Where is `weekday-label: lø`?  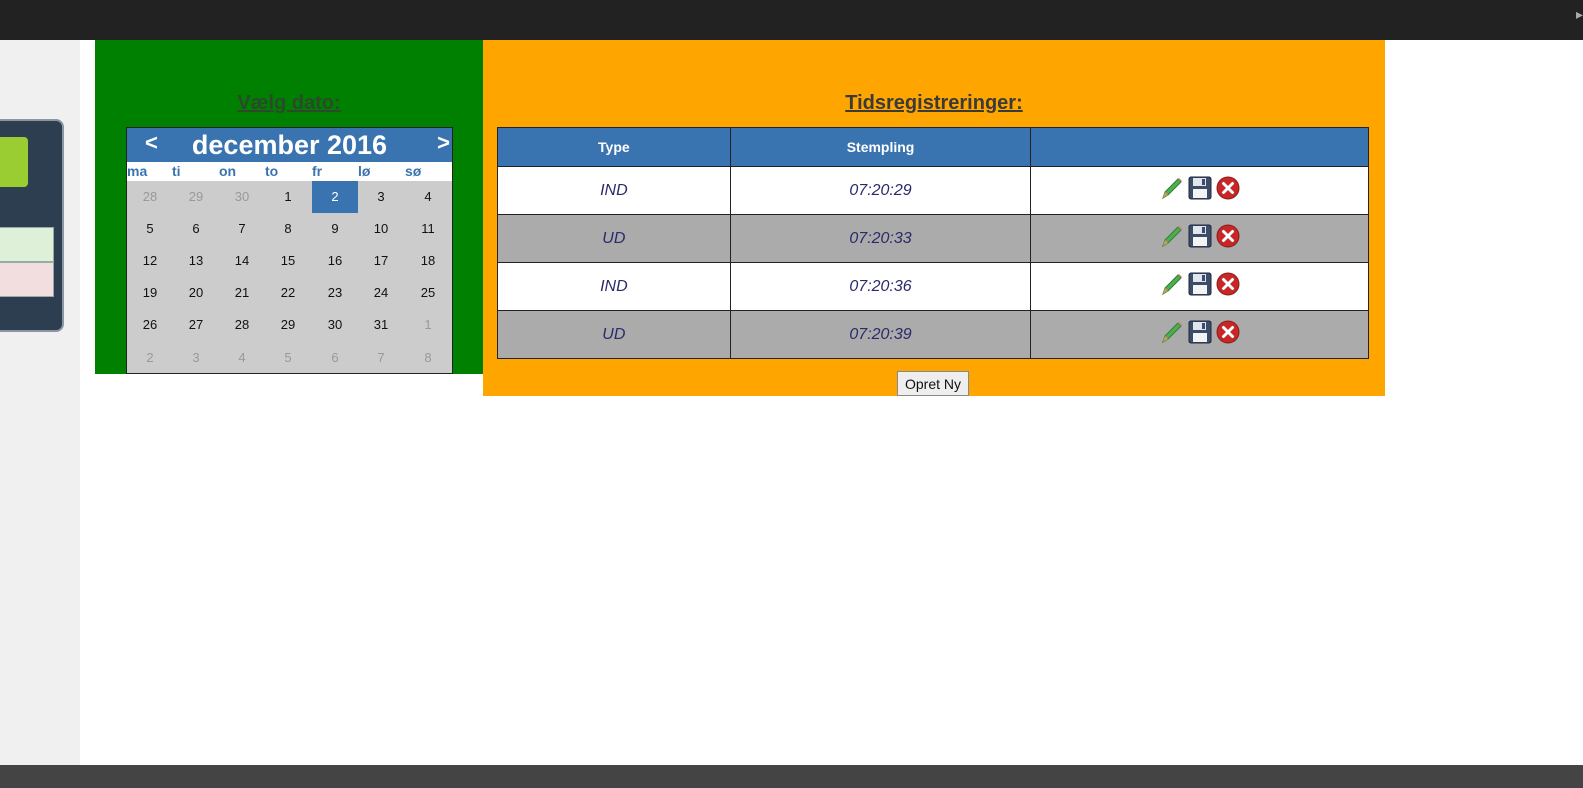 weekday-label: lø is located at coordinates (364, 171).